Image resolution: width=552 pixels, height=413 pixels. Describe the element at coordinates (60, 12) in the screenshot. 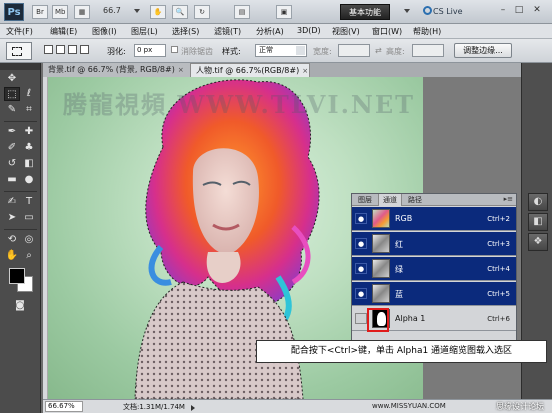

I see `minibridge-button: Mb` at that location.